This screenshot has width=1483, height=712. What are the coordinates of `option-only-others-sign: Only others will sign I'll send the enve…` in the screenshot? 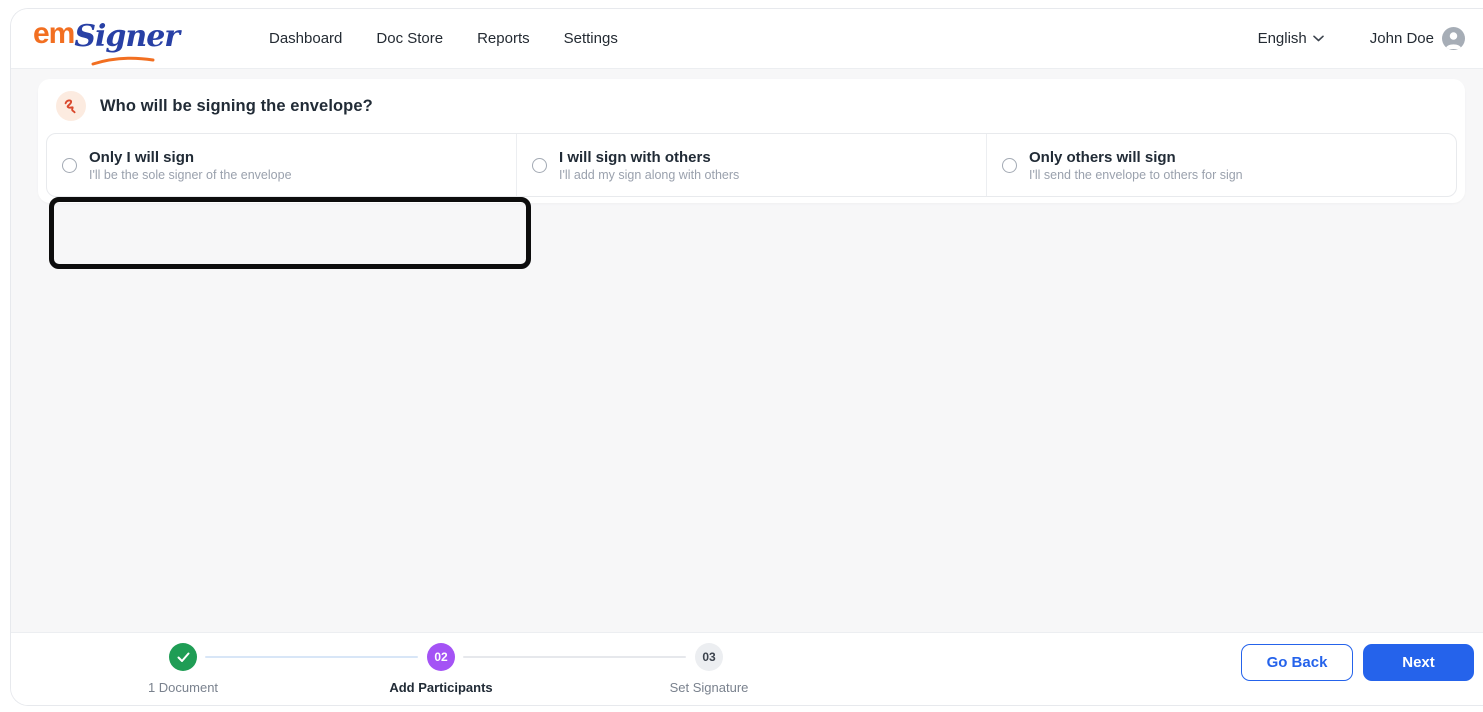 It's located at (1221, 165).